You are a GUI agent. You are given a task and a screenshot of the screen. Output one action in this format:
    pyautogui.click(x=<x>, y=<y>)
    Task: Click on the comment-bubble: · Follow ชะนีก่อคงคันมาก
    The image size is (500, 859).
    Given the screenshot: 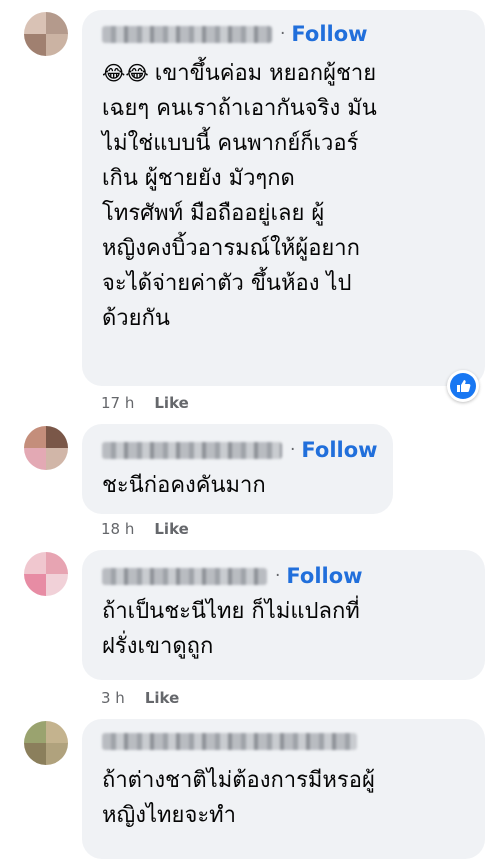 What is the action you would take?
    pyautogui.click(x=237, y=469)
    